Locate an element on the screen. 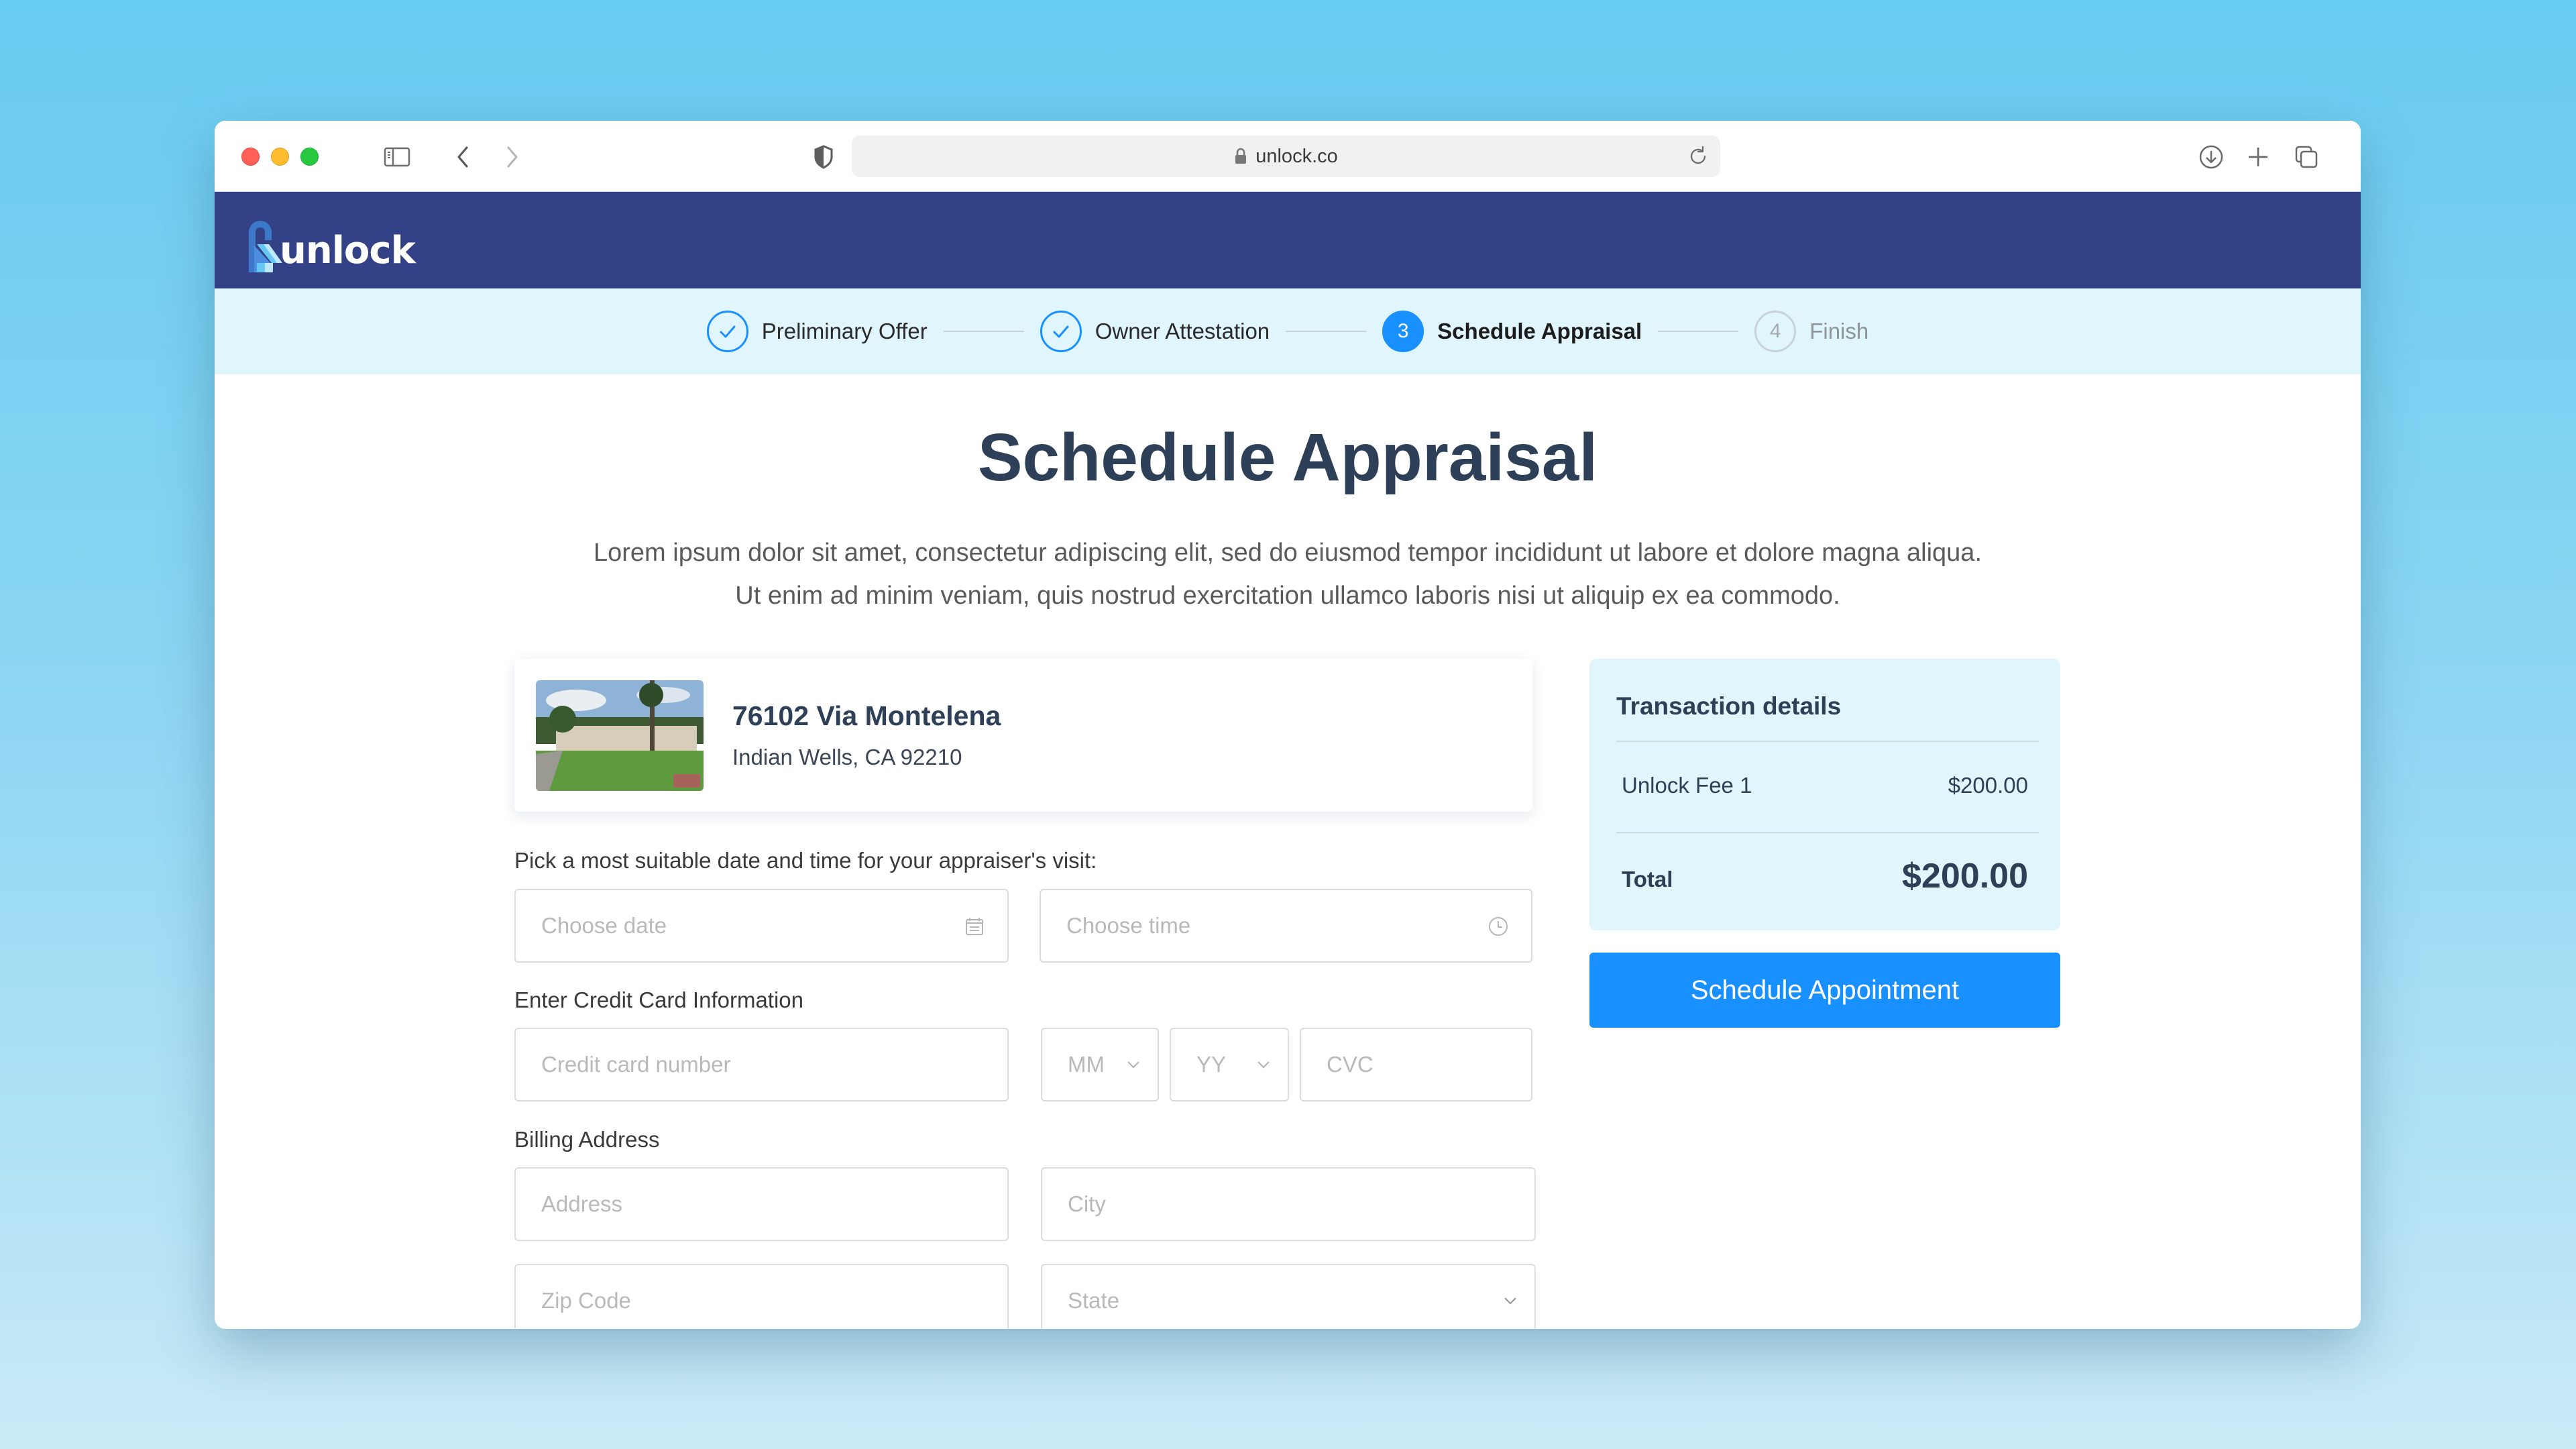  date-picker-input: Choose date is located at coordinates (761, 926).